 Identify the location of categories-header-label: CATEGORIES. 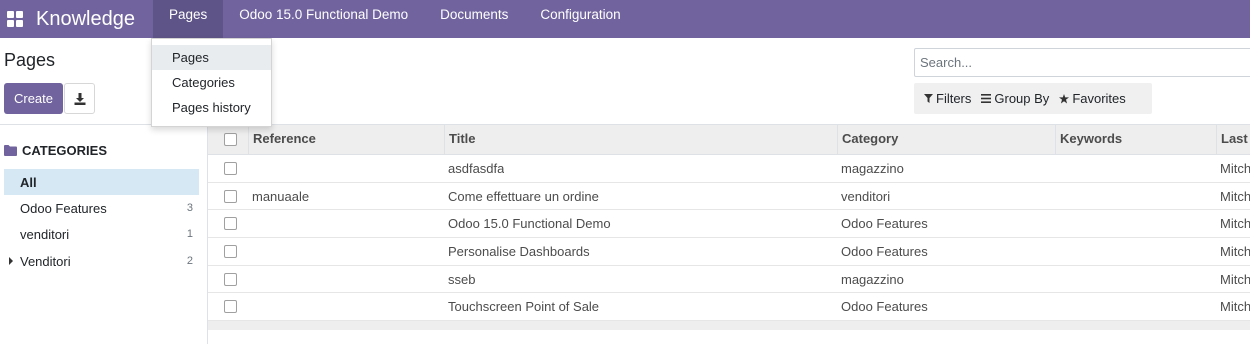
(64, 150).